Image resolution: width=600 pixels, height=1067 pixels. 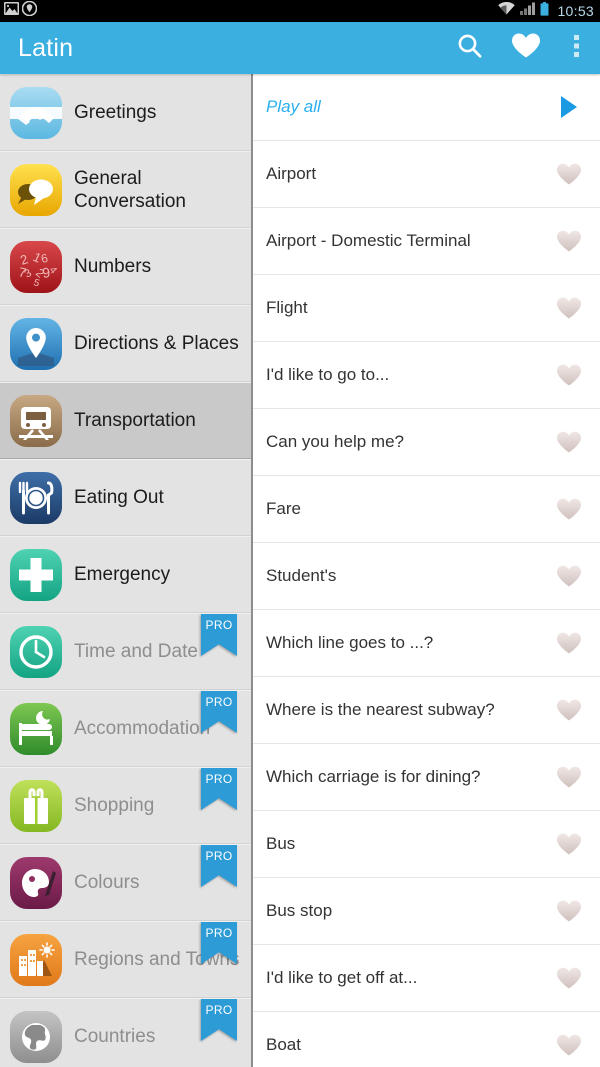 What do you see at coordinates (426, 1039) in the screenshot?
I see `phrase-row: Boat` at bounding box center [426, 1039].